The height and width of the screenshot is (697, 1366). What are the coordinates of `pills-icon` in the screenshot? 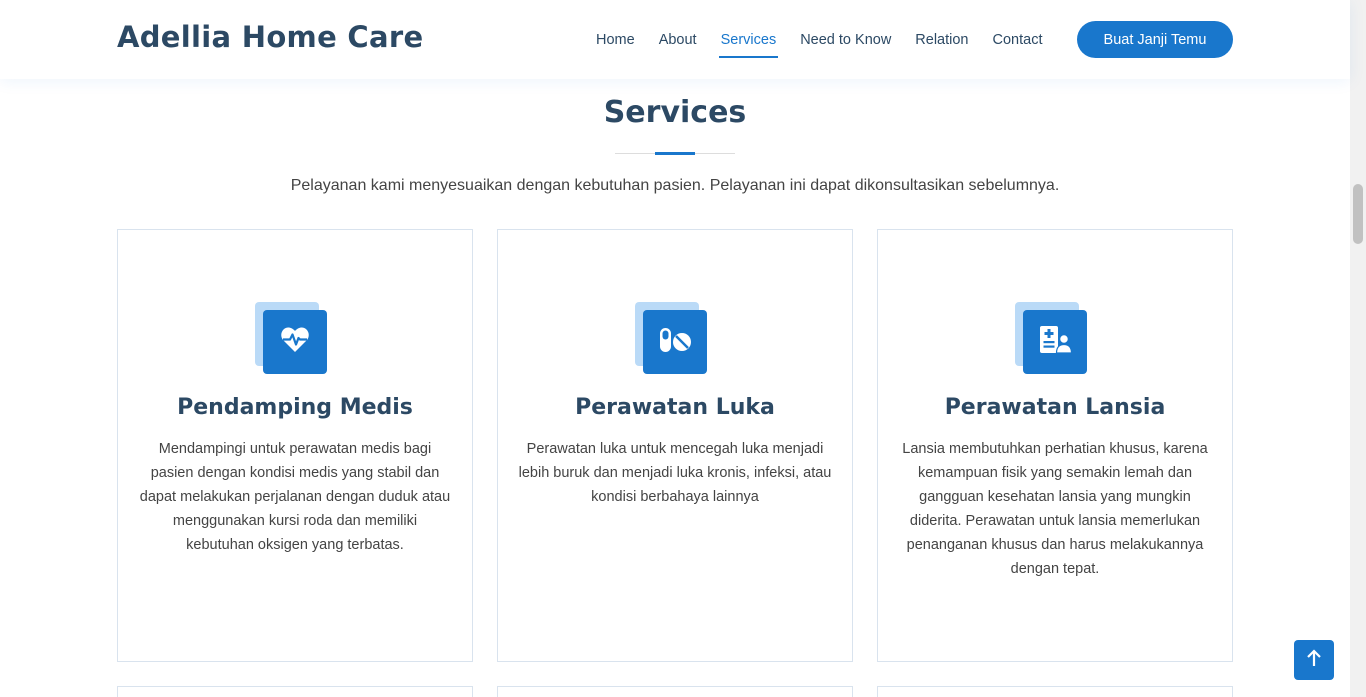 It's located at (675, 342).